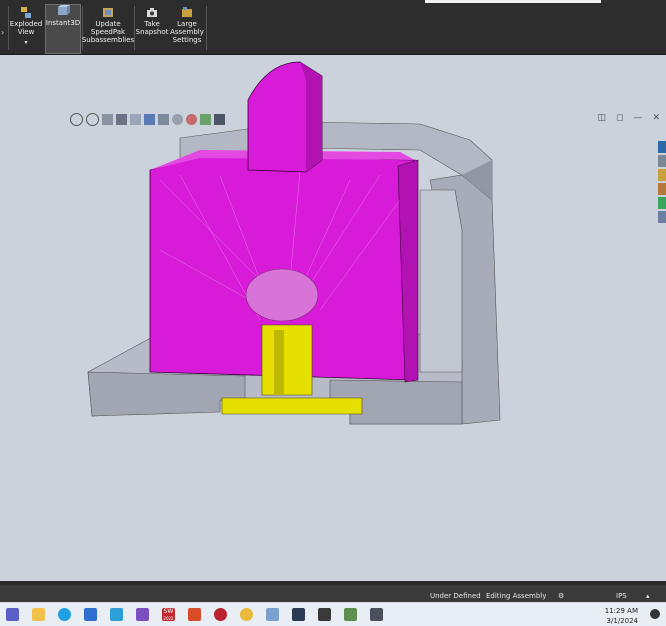 Image resolution: width=666 pixels, height=626 pixels. What do you see at coordinates (63, 23) in the screenshot?
I see `instant3d-label: Instant3D` at bounding box center [63, 23].